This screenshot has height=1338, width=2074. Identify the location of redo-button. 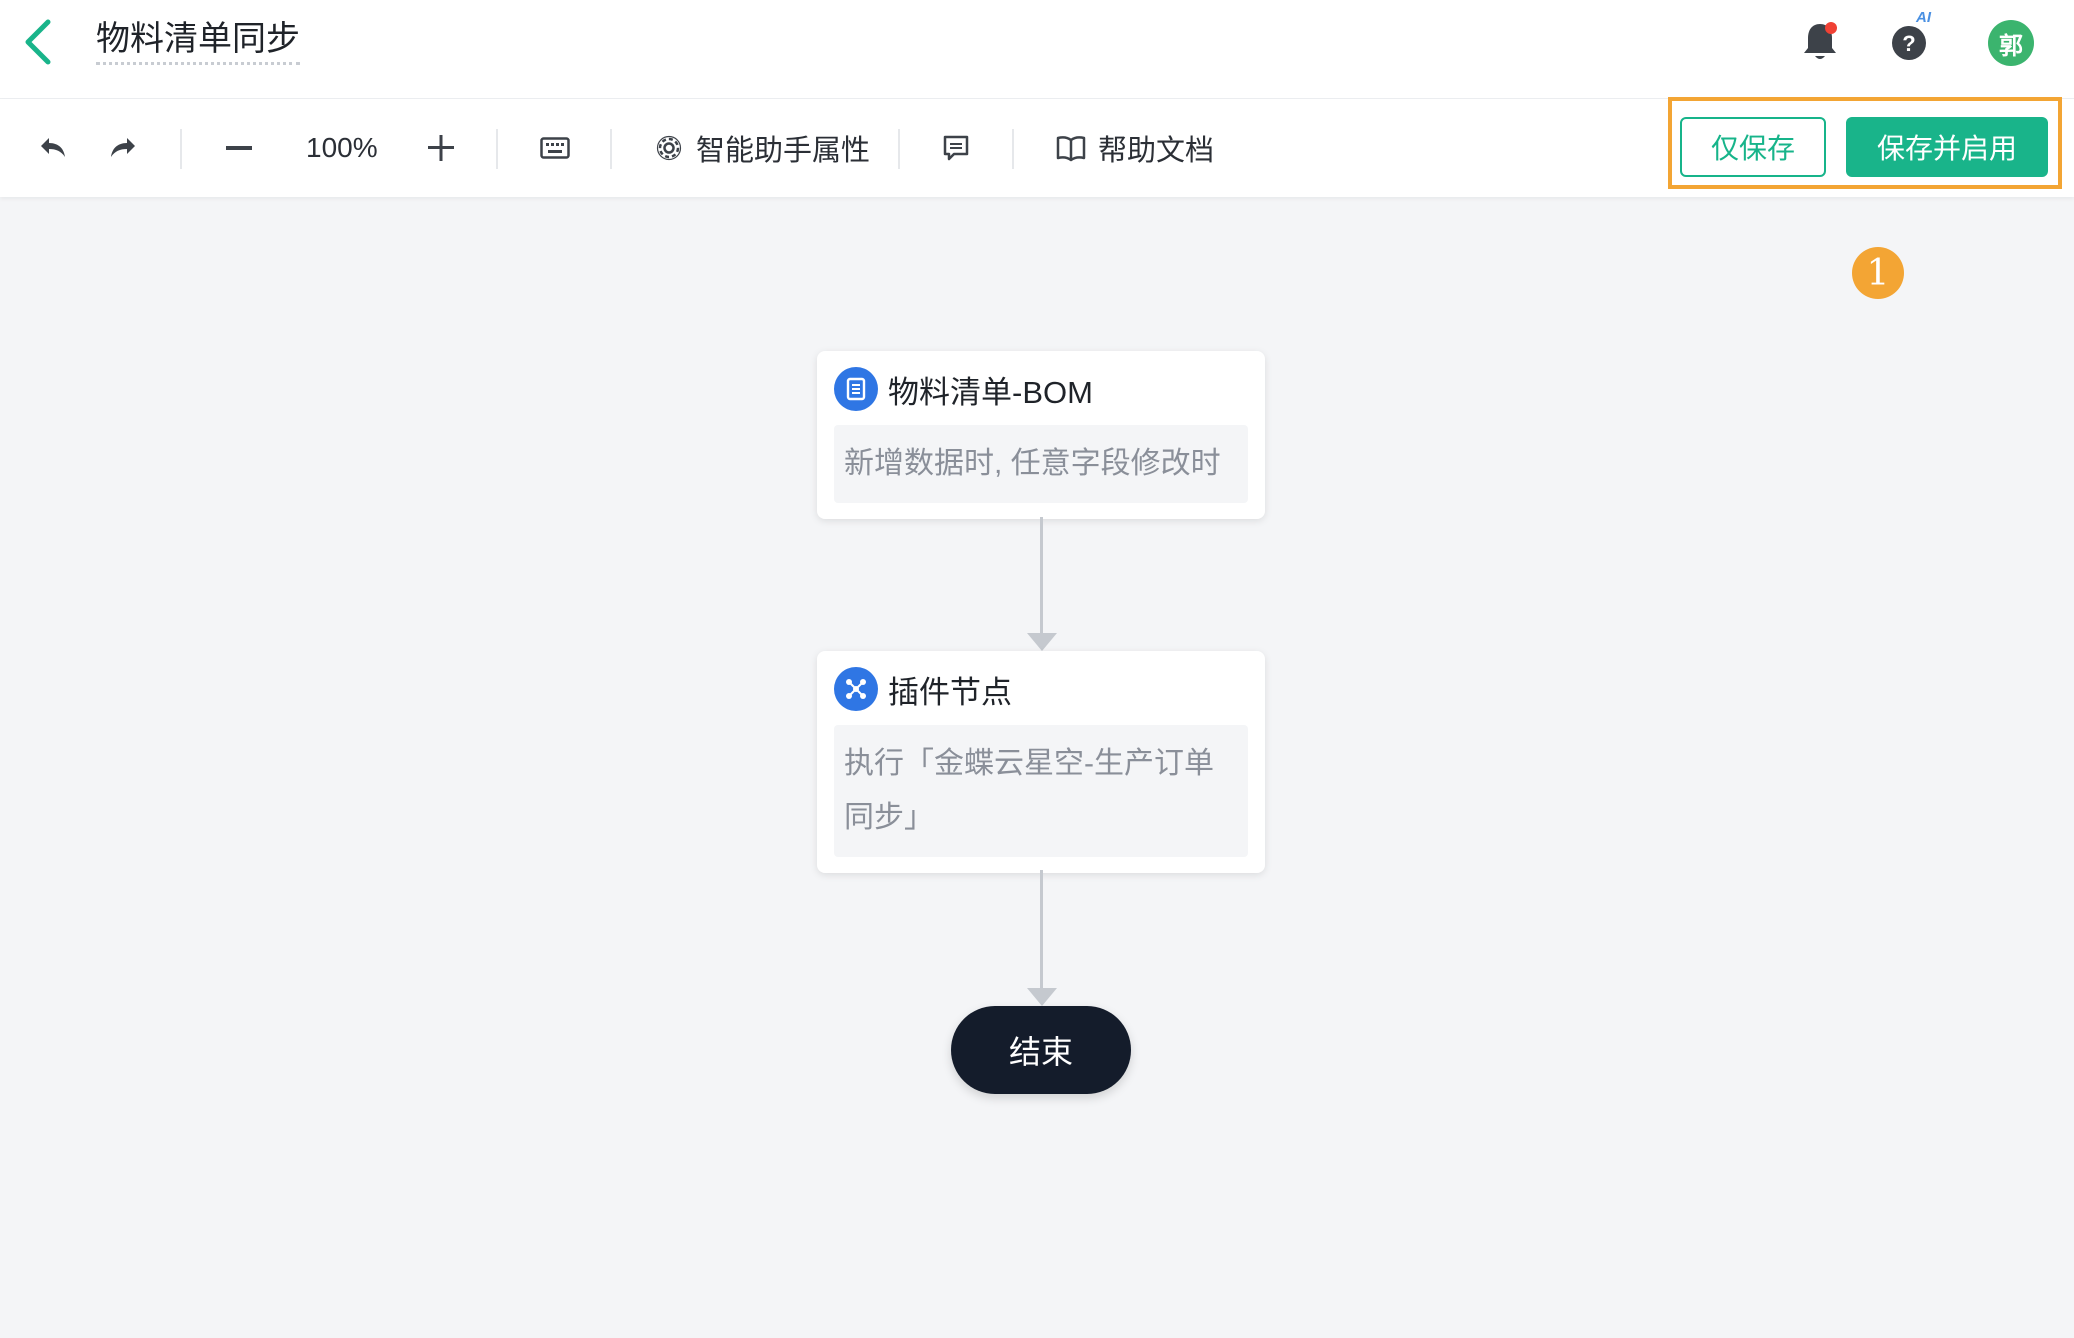
(123, 148).